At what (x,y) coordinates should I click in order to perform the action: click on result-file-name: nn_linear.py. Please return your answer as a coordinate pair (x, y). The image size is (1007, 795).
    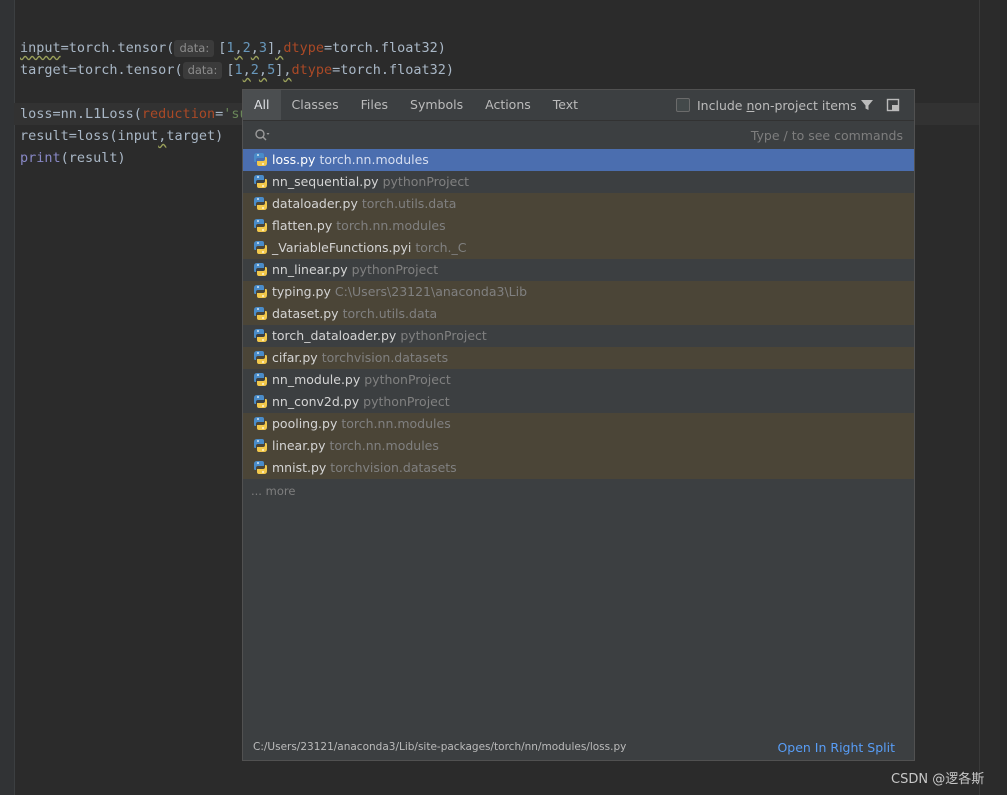
    Looking at the image, I should click on (310, 269).